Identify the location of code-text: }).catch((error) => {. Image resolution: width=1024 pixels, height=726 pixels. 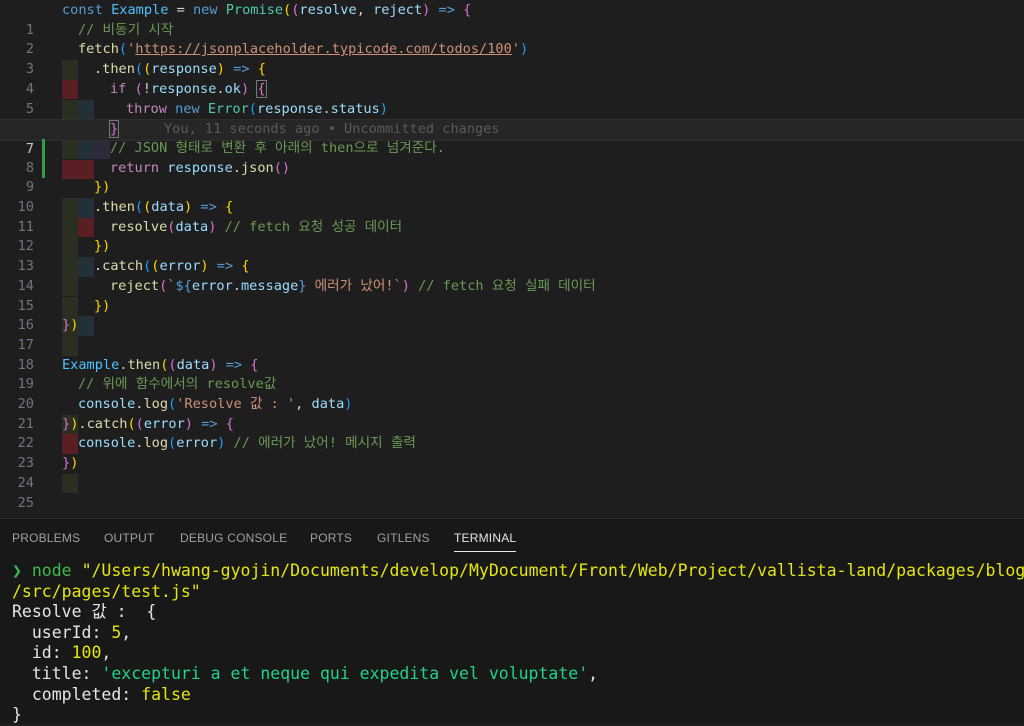
(148, 423).